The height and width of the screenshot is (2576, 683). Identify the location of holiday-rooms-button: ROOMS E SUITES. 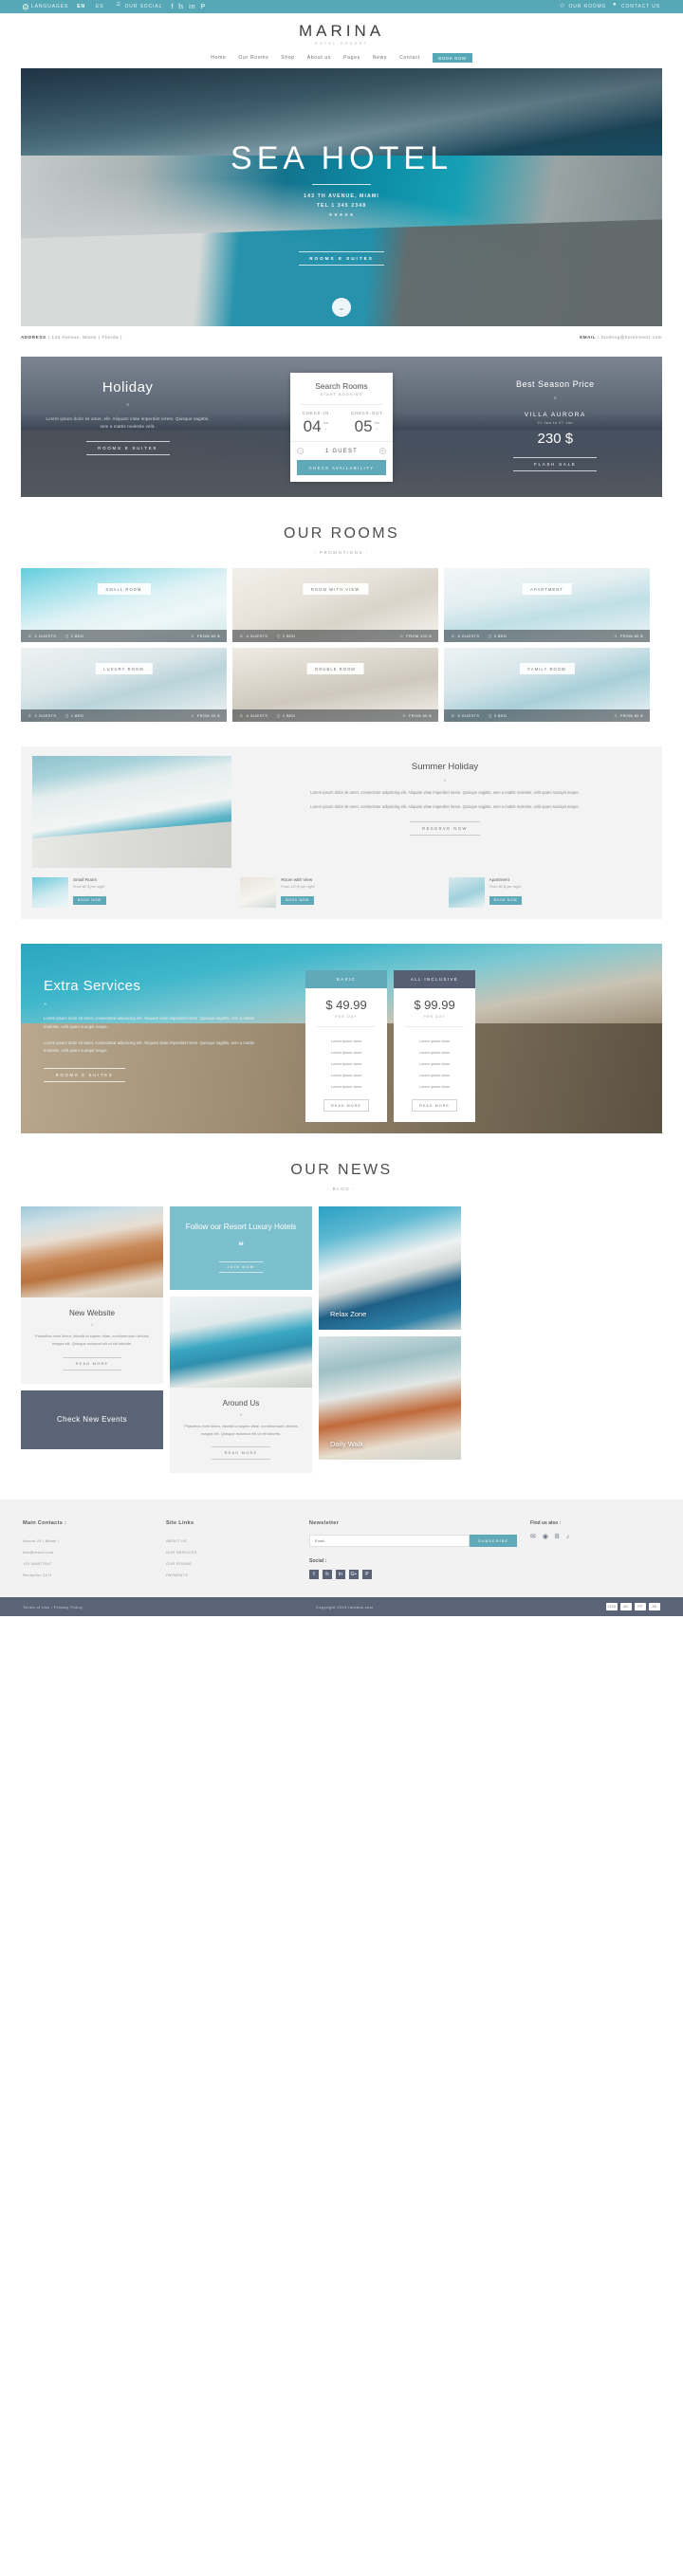
(127, 448).